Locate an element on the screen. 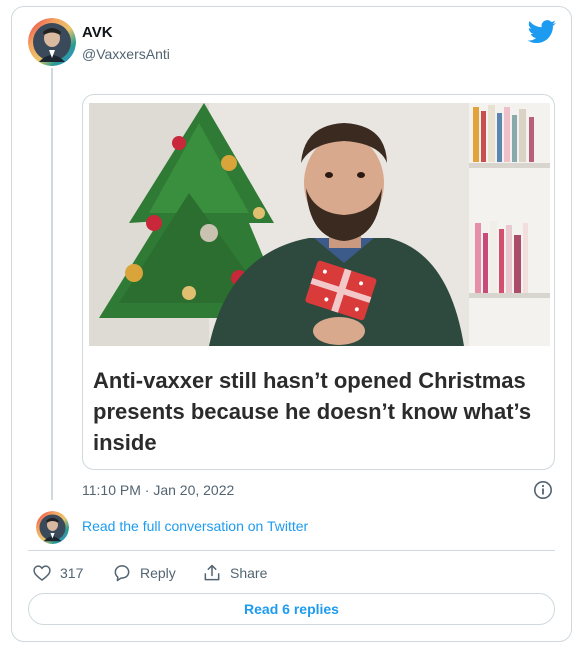 Image resolution: width=582 pixels, height=650 pixels. read-conversation-link: Read the full conversation on Twitter is located at coordinates (195, 526).